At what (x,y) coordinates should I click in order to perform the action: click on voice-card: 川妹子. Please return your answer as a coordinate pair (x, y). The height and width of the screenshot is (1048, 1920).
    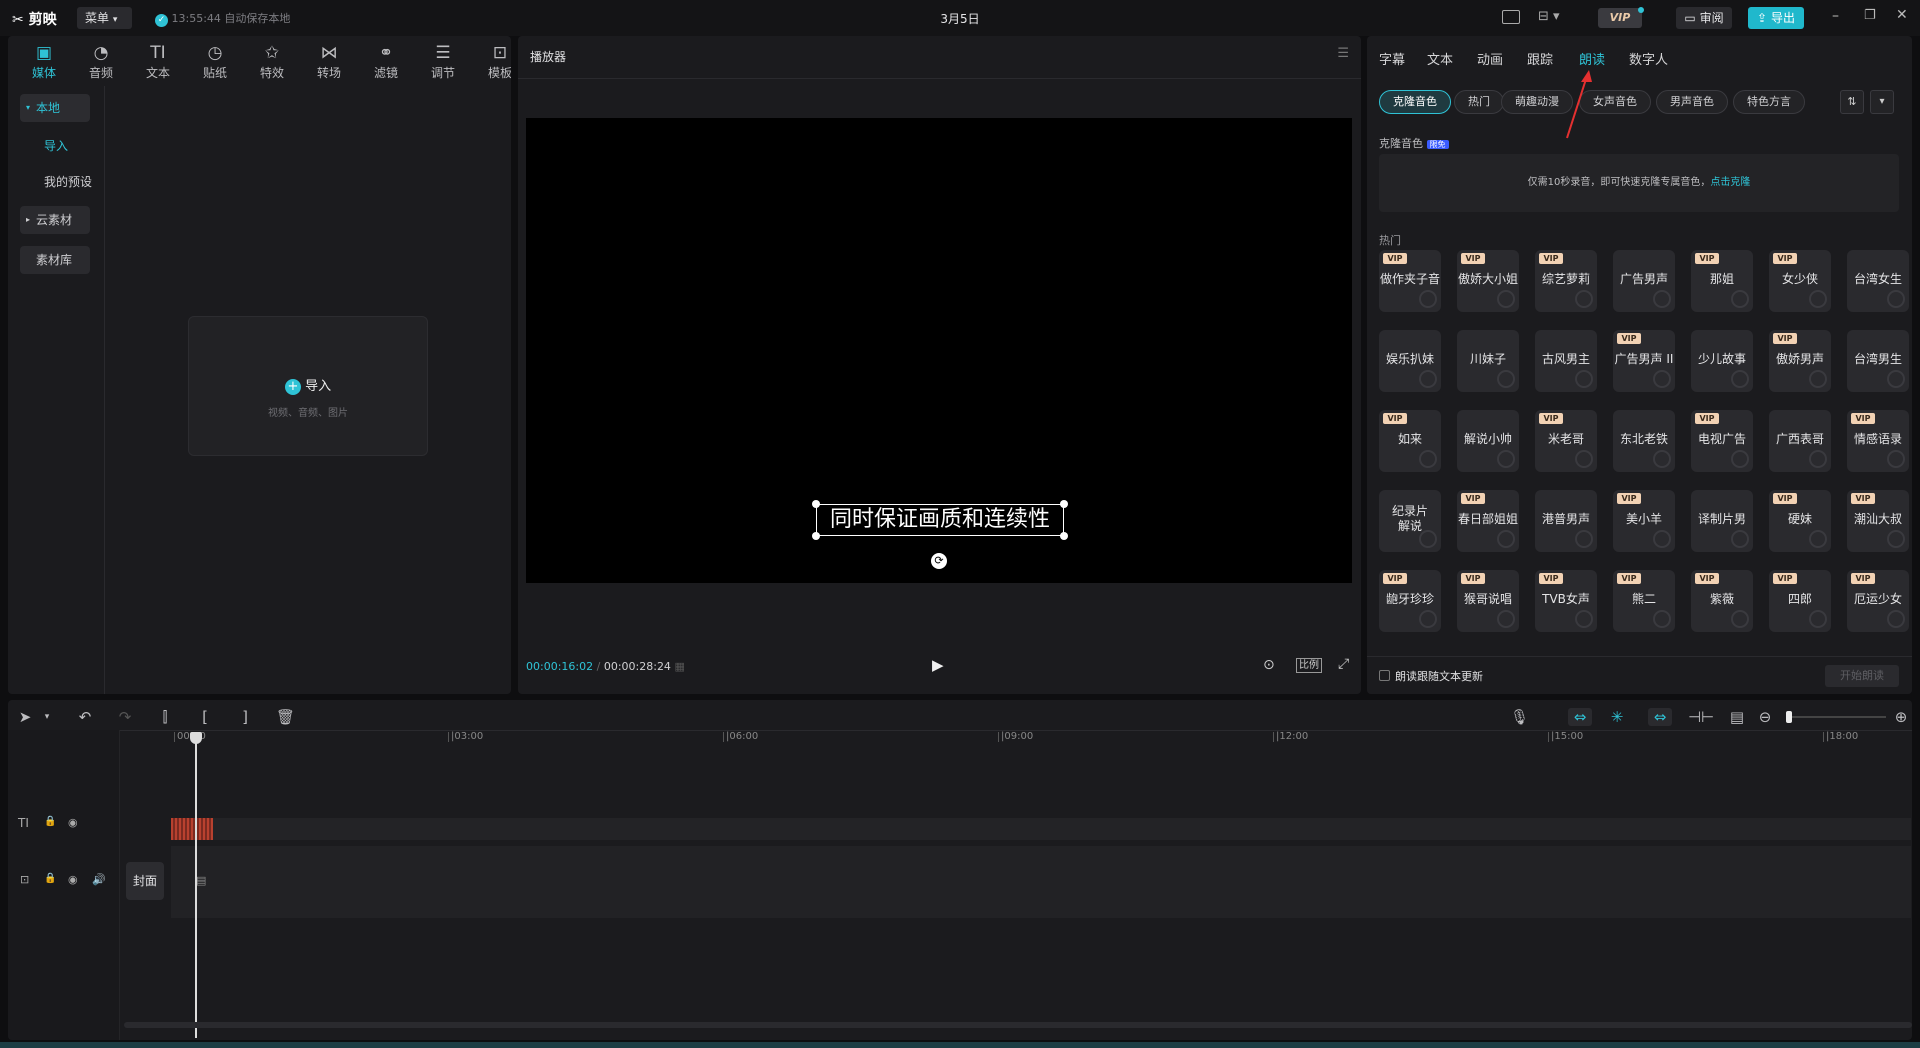
    Looking at the image, I should click on (1488, 361).